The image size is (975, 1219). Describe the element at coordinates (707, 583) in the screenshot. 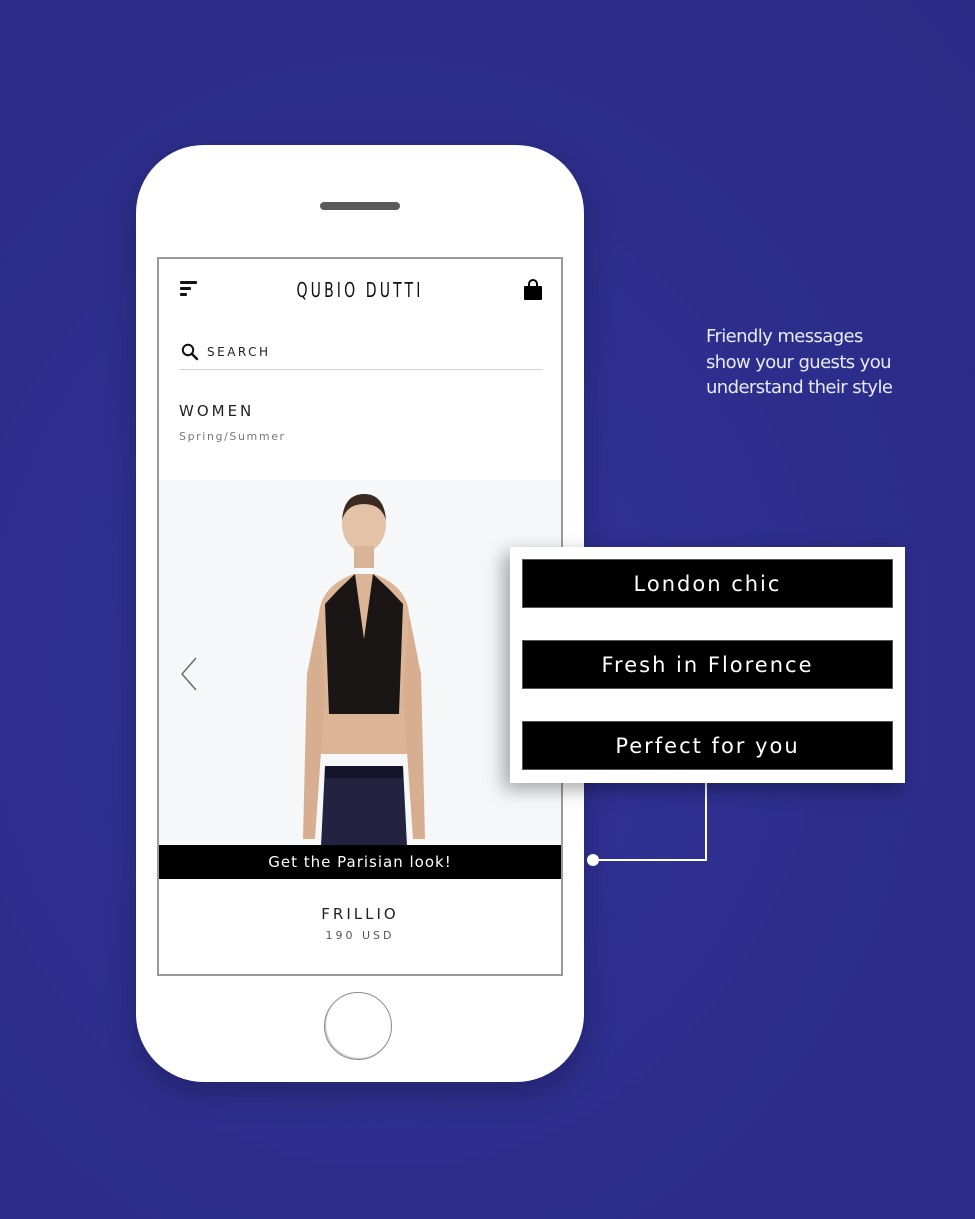

I see `message-option-london-chic: London chic` at that location.